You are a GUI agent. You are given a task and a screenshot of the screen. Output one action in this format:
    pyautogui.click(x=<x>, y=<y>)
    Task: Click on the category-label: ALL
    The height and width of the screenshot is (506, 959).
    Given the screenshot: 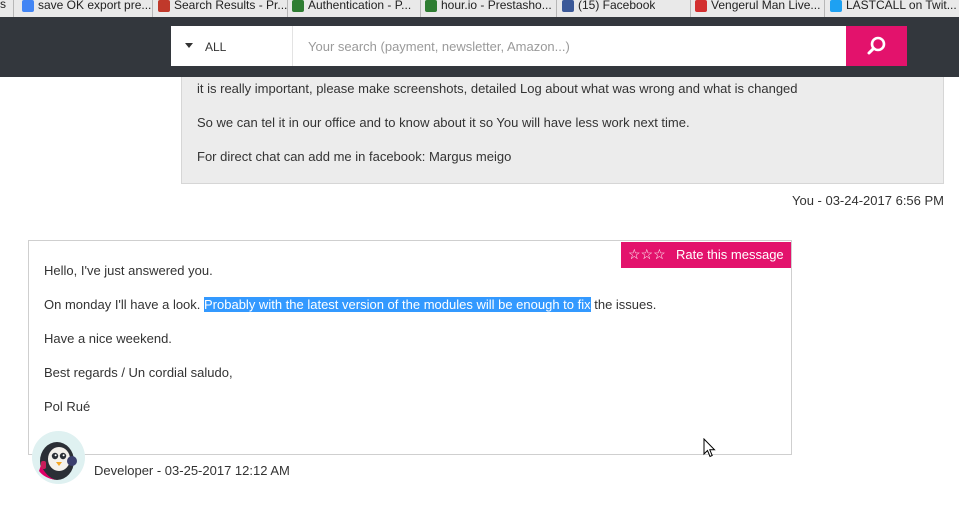 What is the action you would take?
    pyautogui.click(x=216, y=47)
    